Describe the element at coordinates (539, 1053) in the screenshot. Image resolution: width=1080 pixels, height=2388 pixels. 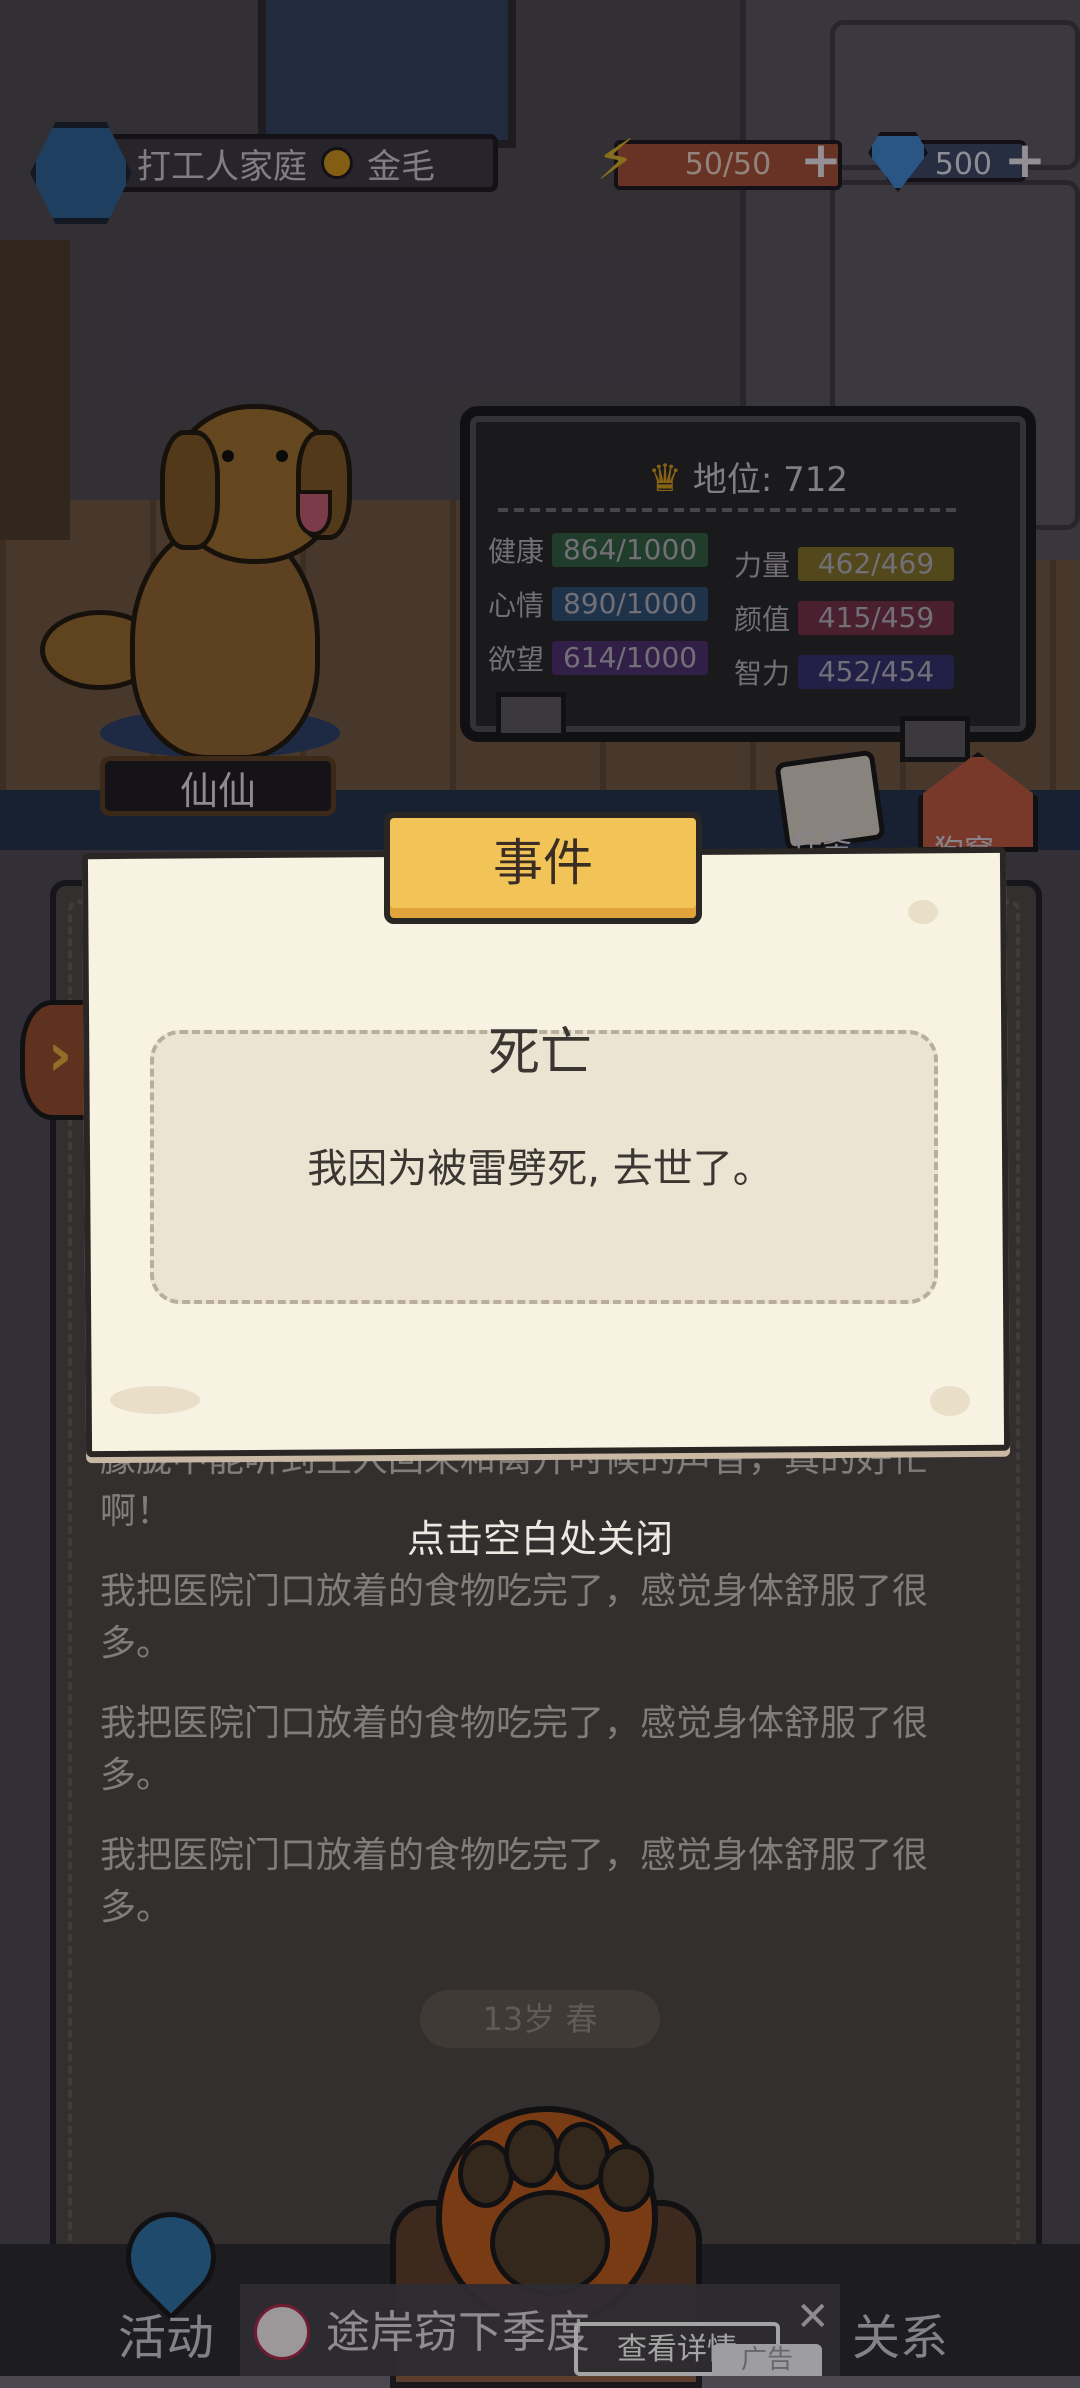
I see `dialog-heading: 死亡` at that location.